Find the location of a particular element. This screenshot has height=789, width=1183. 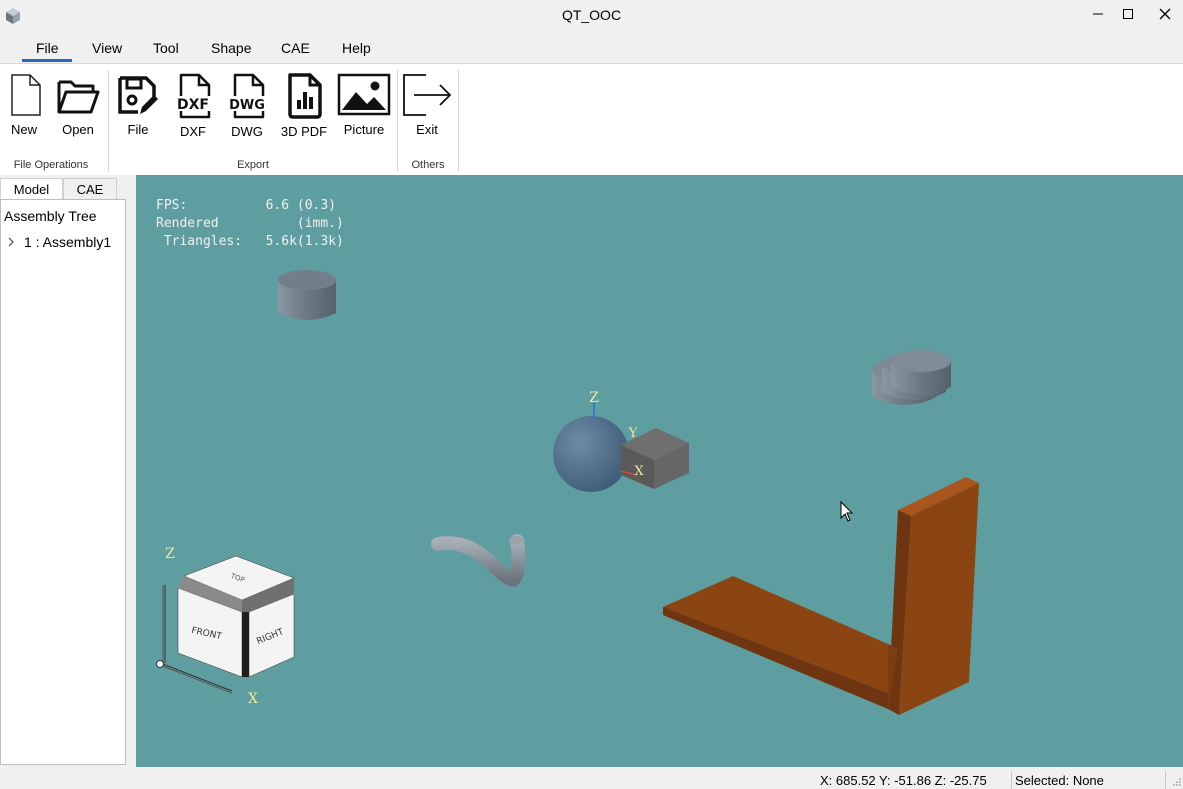

local-axis-y-label: Y is located at coordinates (633, 433).